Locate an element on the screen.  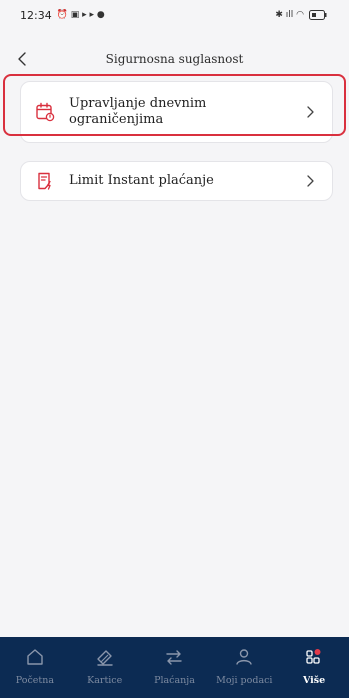
nav-item-cards: Kartice is located at coordinates (105, 667).